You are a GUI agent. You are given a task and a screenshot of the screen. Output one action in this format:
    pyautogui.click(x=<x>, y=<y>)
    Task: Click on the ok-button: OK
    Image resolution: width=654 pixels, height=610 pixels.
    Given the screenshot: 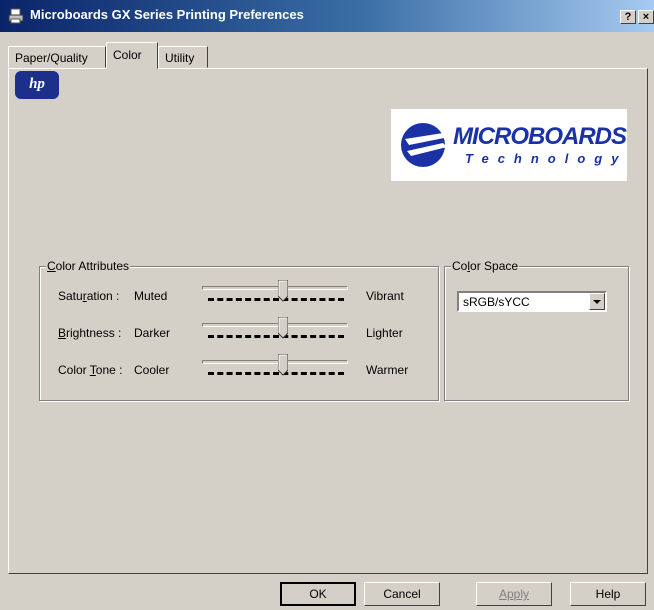 What is the action you would take?
    pyautogui.click(x=318, y=594)
    